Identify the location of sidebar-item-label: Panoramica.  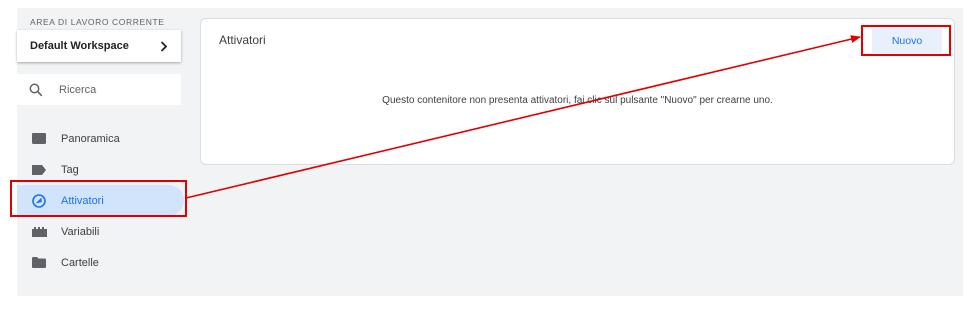
(90, 138).